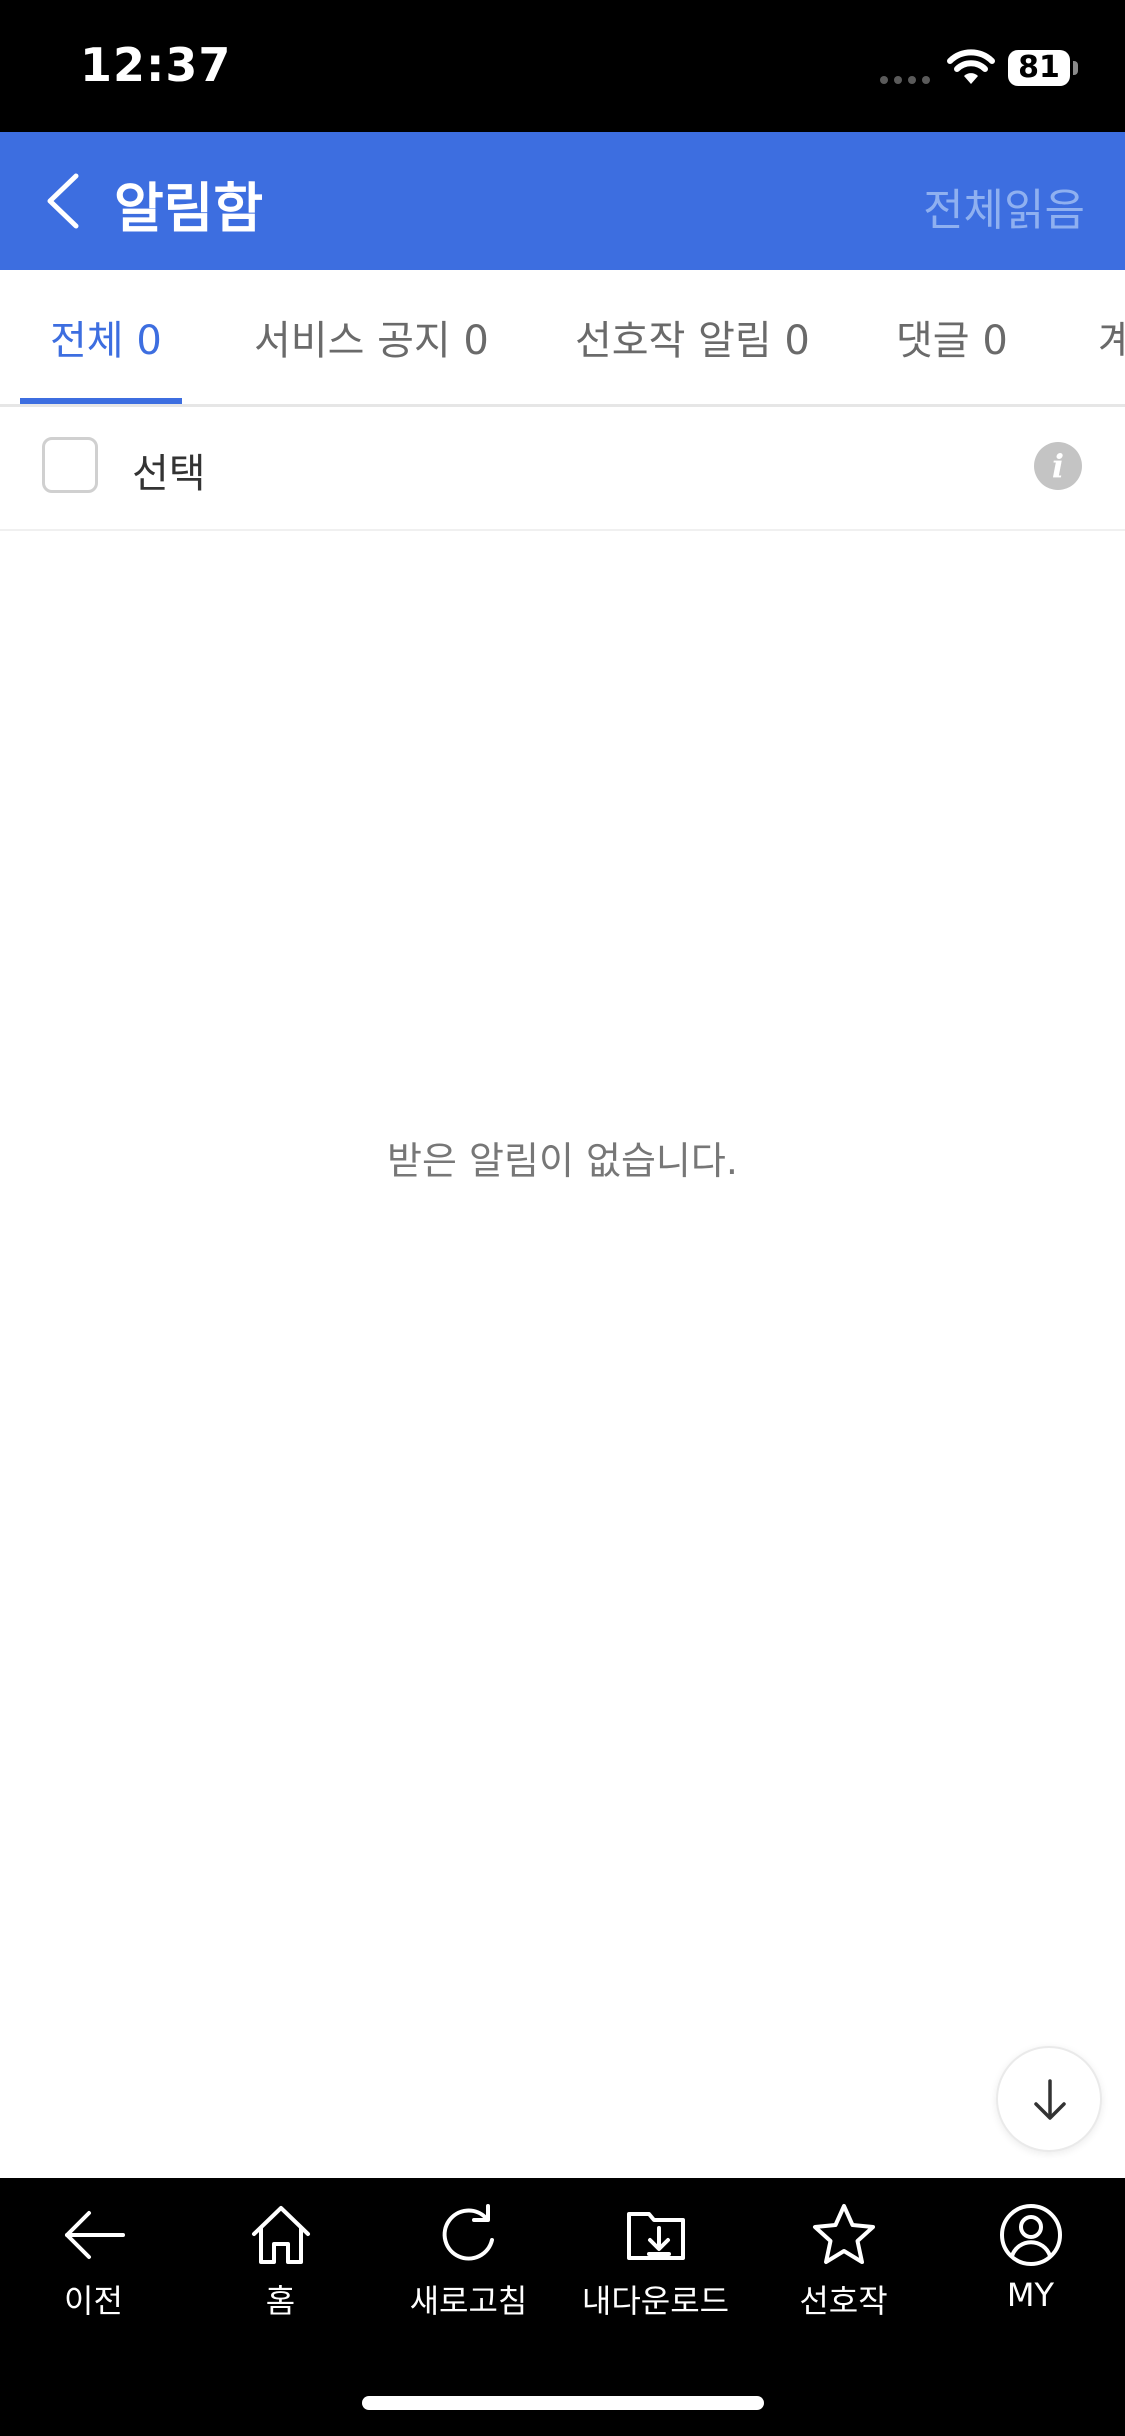 The height and width of the screenshot is (2436, 1125). What do you see at coordinates (562, 1161) in the screenshot?
I see `empty-state-message: 받은 알림이 없습니다.` at bounding box center [562, 1161].